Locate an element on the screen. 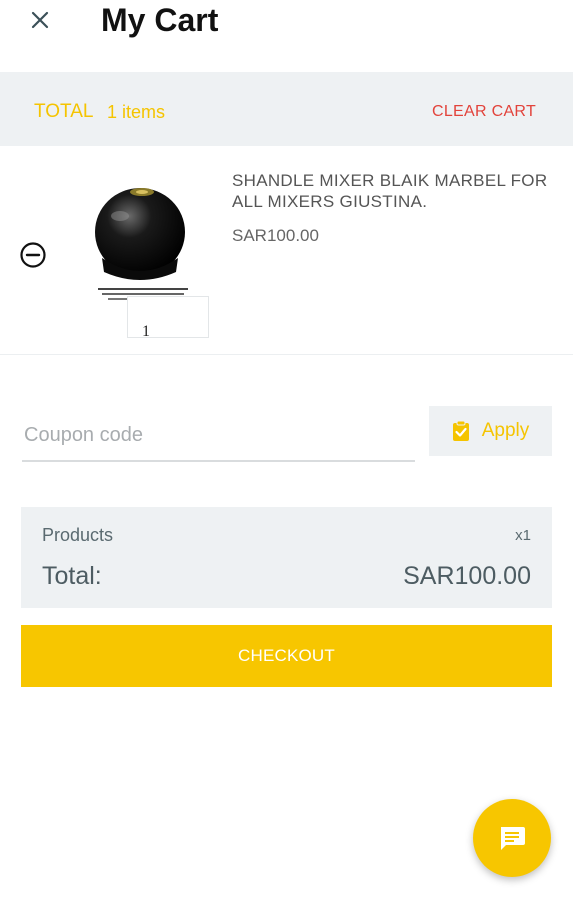 This screenshot has width=573, height=900. page-title: My Cart is located at coordinates (160, 20).